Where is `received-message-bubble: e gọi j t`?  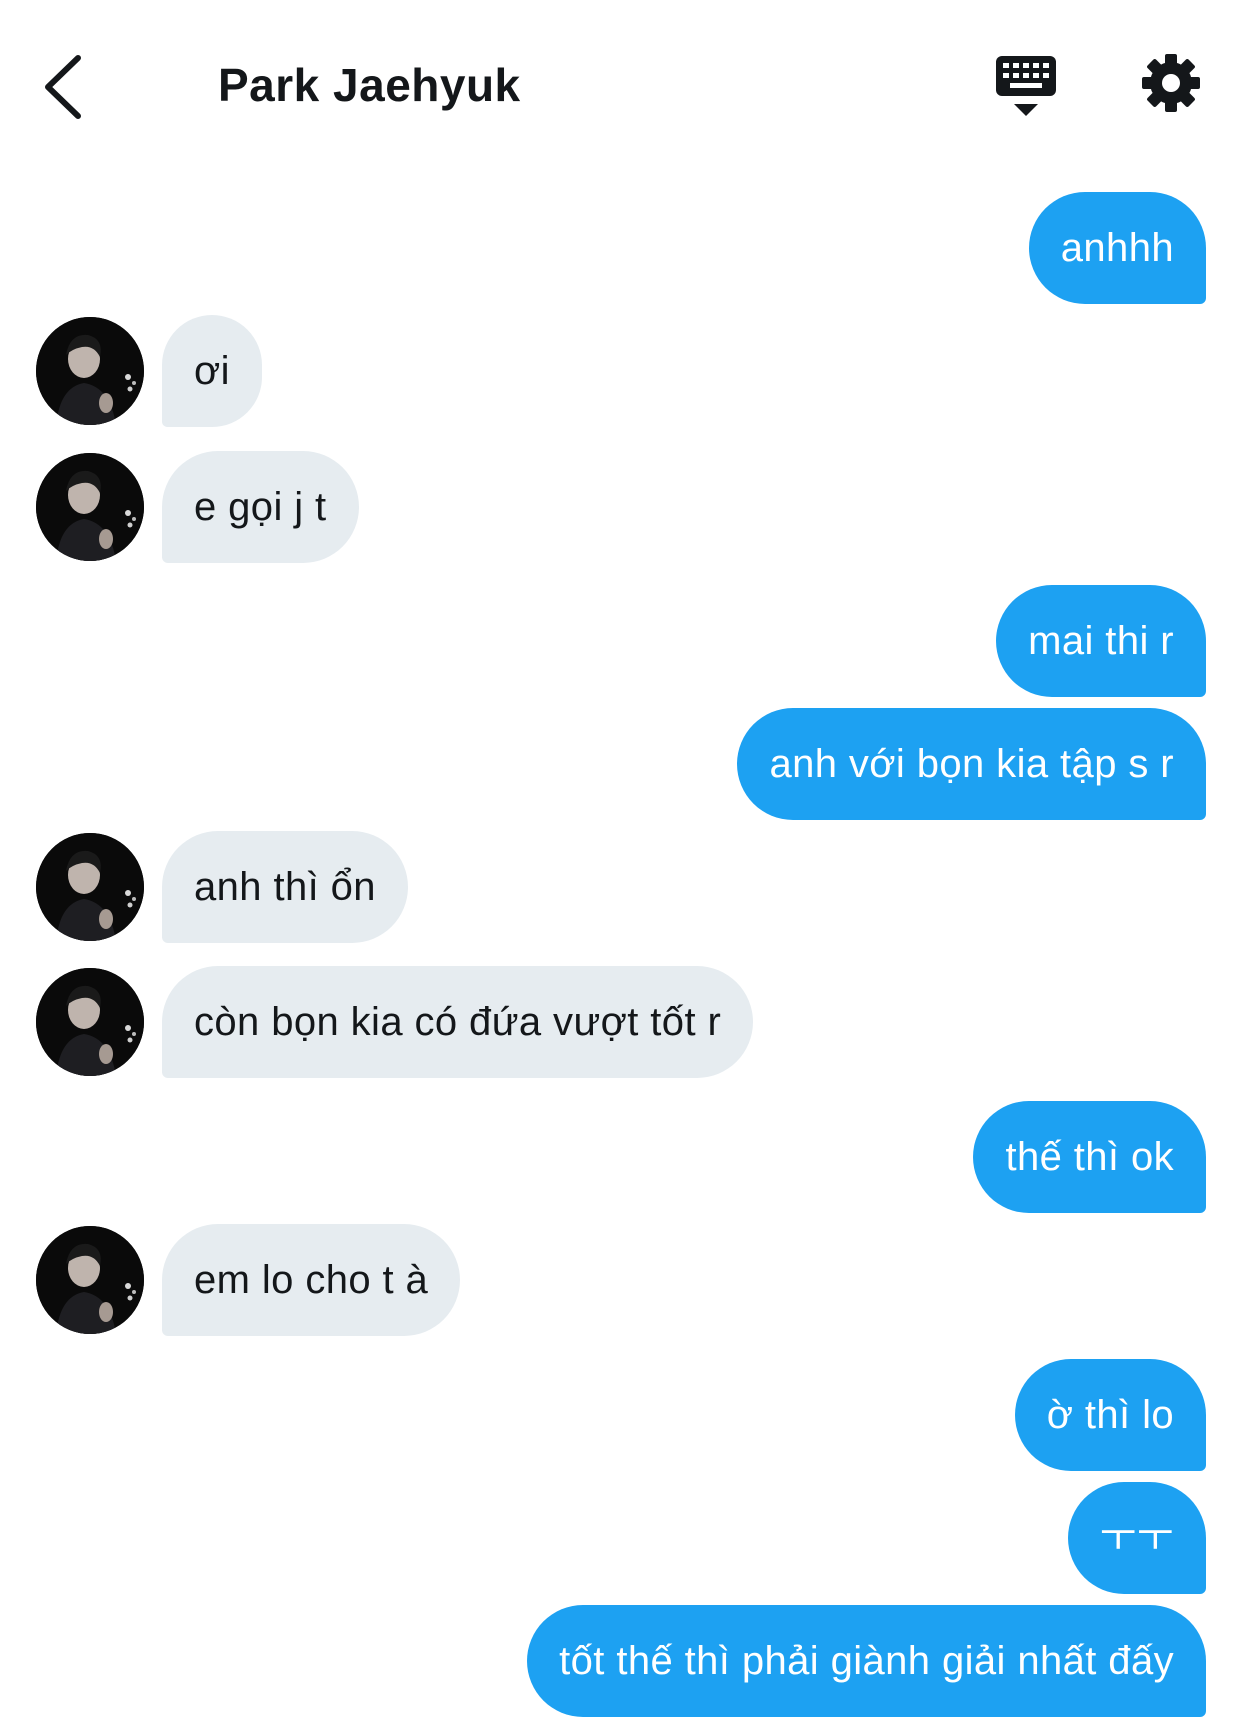 received-message-bubble: e gọi j t is located at coordinates (260, 507).